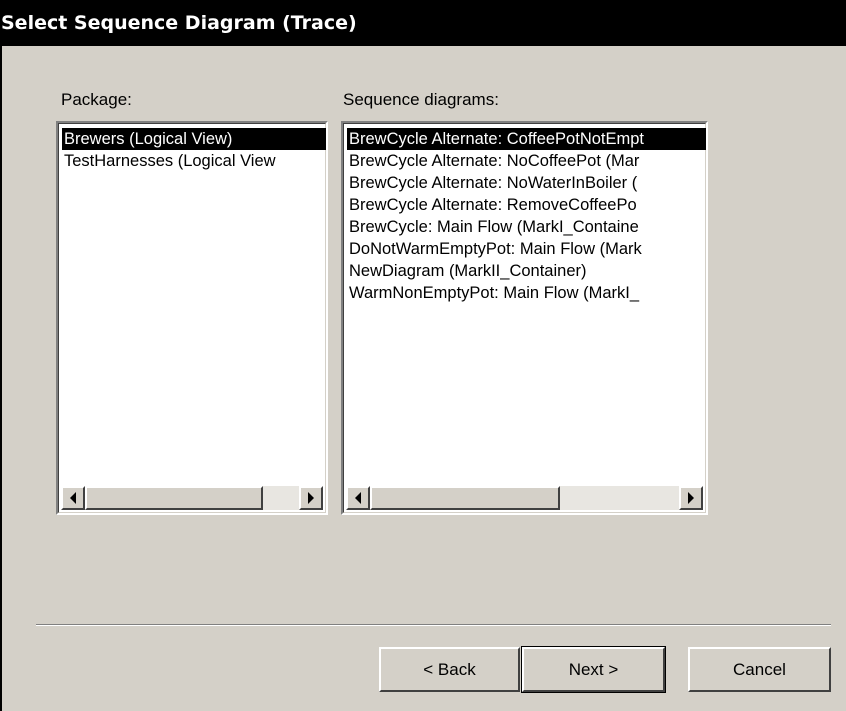 This screenshot has width=846, height=711. I want to click on diagram-item: BrewCycle: Main Flow (MarkI_Containe, so click(526, 227).